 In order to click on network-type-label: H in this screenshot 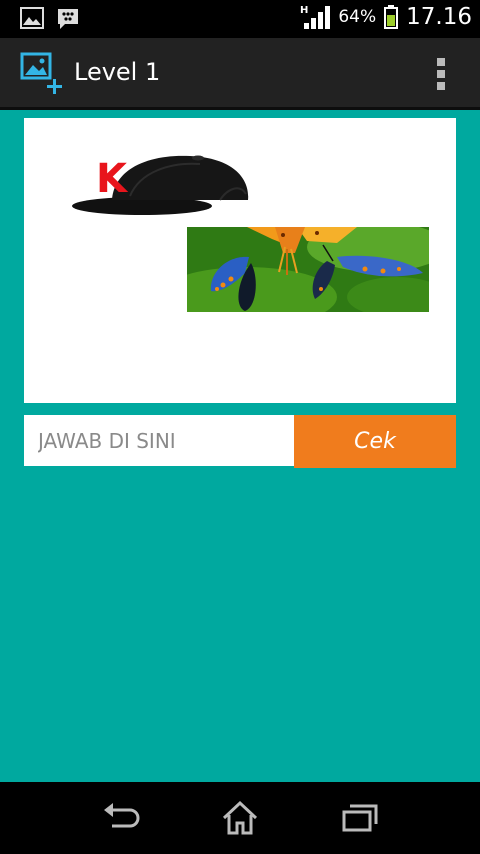, I will do `click(304, 10)`.